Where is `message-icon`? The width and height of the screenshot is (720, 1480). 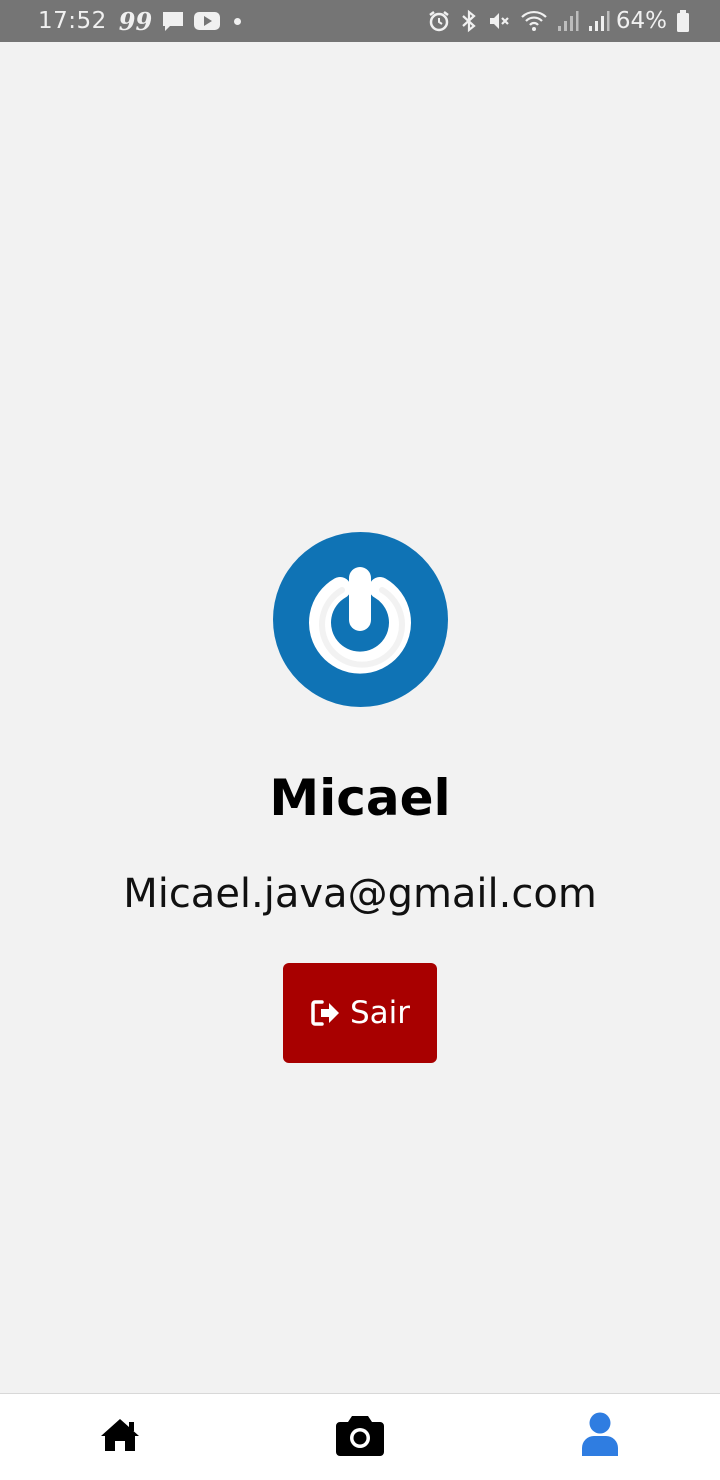 message-icon is located at coordinates (173, 21).